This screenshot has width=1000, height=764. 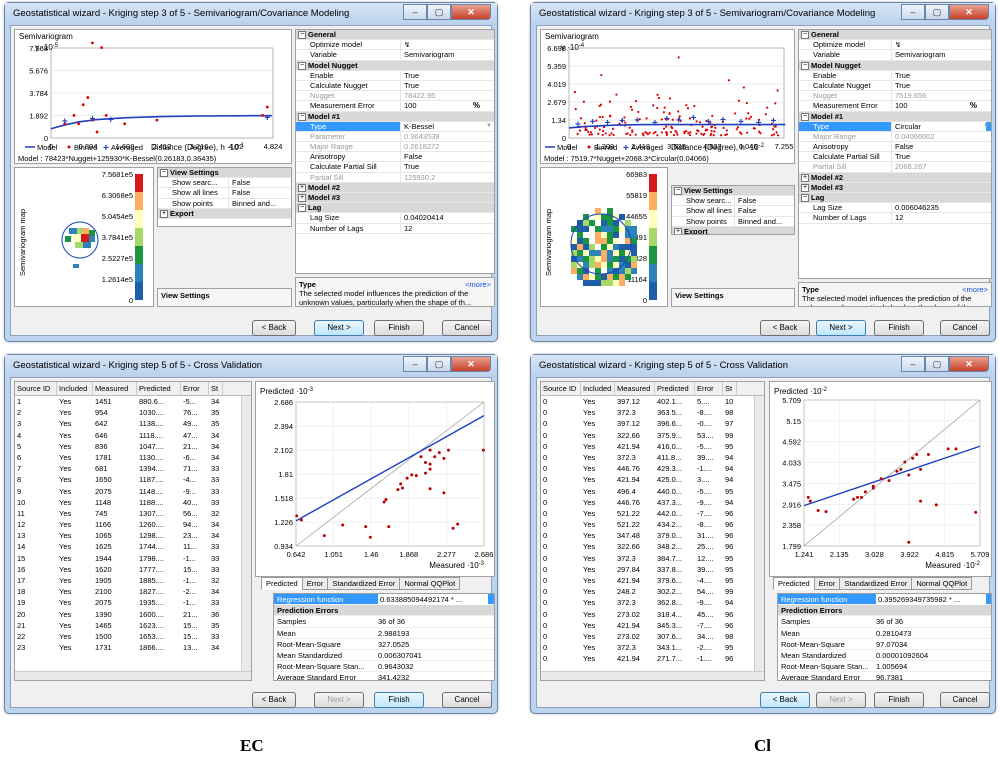 I want to click on table-row: 0 Yes 421.94 425.0... 3.... 94, so click(x=652, y=479).